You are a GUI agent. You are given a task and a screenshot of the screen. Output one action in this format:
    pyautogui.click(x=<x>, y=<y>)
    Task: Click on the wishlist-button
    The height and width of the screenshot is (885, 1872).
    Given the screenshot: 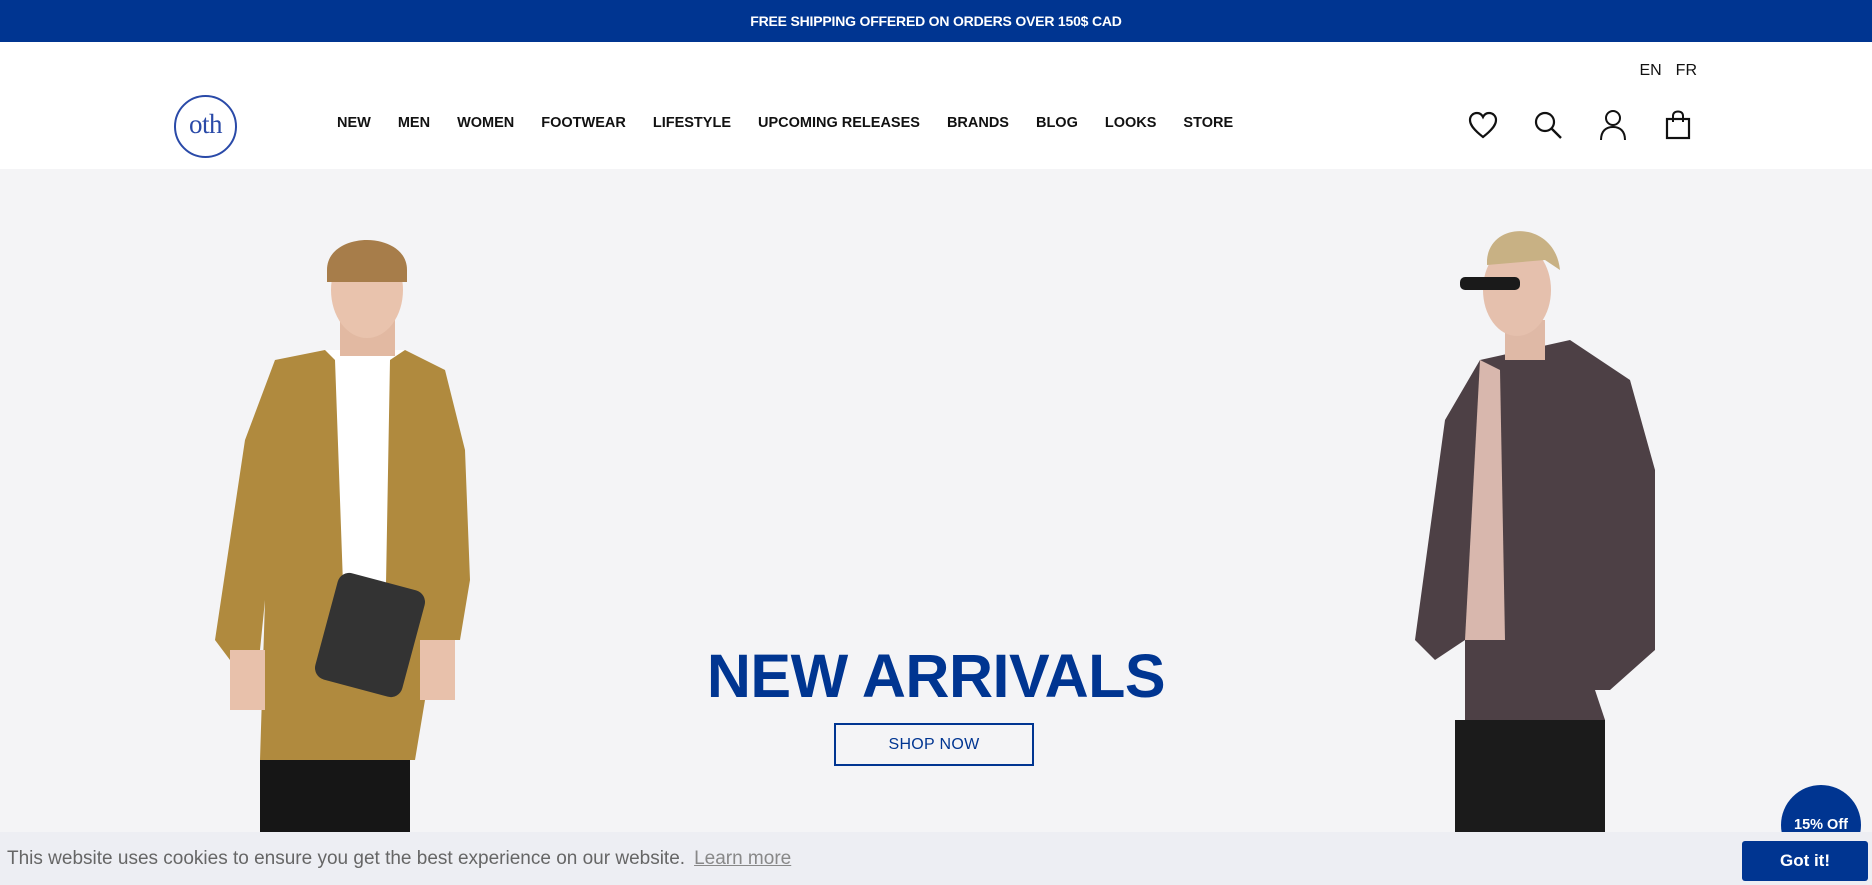 What is the action you would take?
    pyautogui.click(x=1483, y=125)
    